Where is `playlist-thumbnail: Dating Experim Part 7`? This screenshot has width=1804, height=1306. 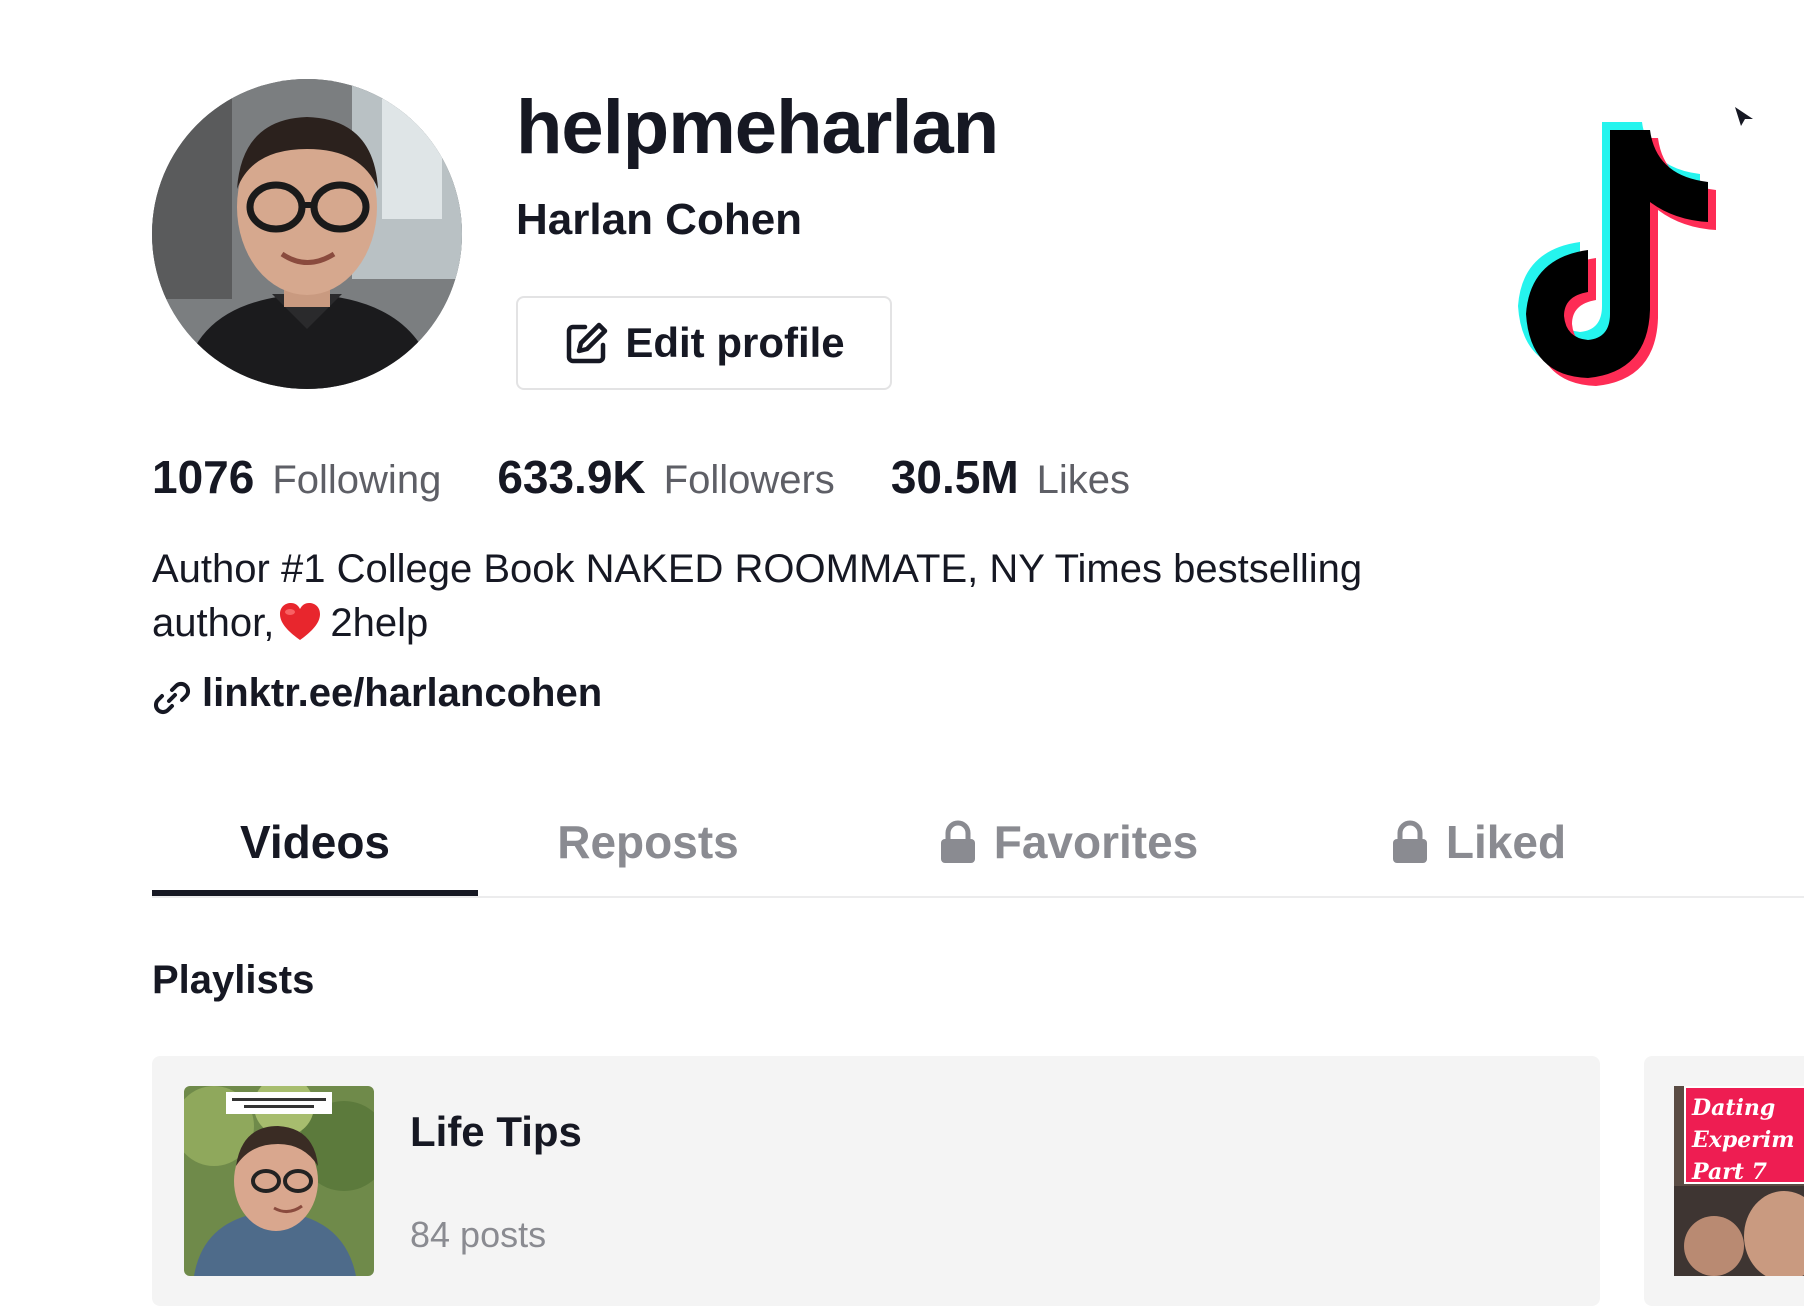
playlist-thumbnail: Dating Experim Part 7 is located at coordinates (1739, 1181).